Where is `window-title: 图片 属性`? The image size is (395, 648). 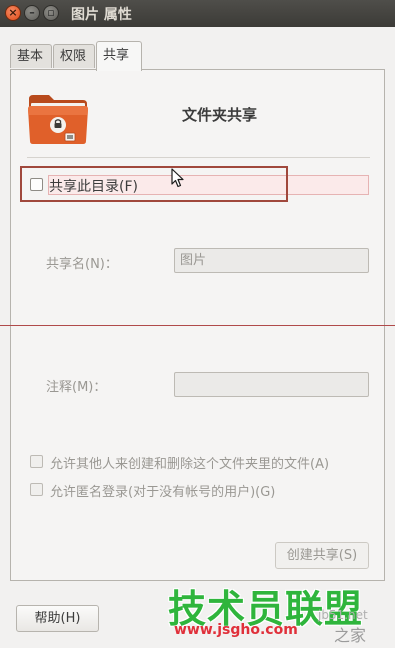
window-title: 图片 属性 is located at coordinates (101, 15).